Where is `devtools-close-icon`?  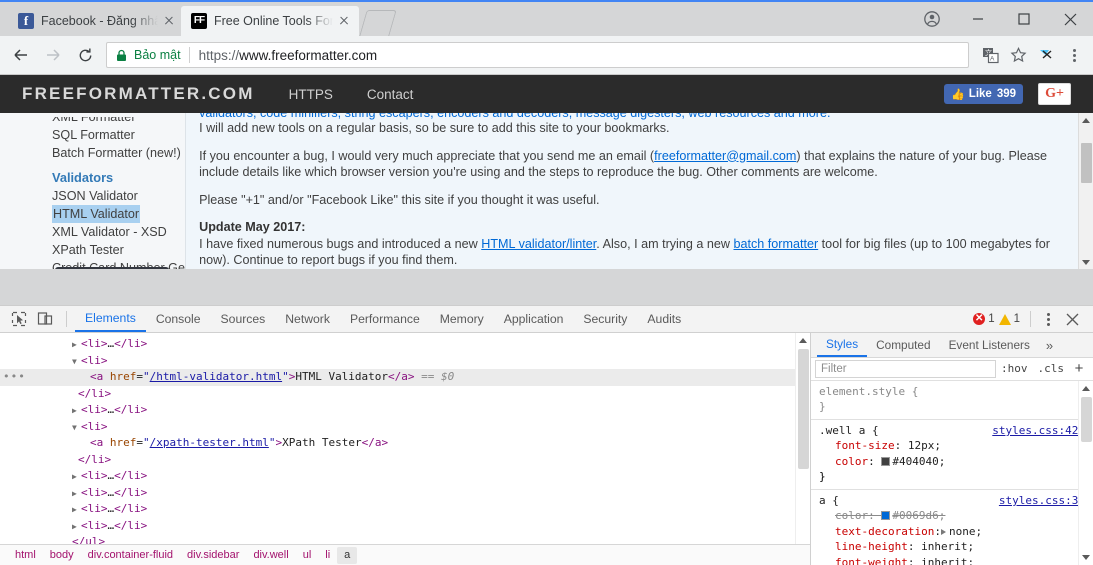
devtools-close-icon is located at coordinates (1072, 319).